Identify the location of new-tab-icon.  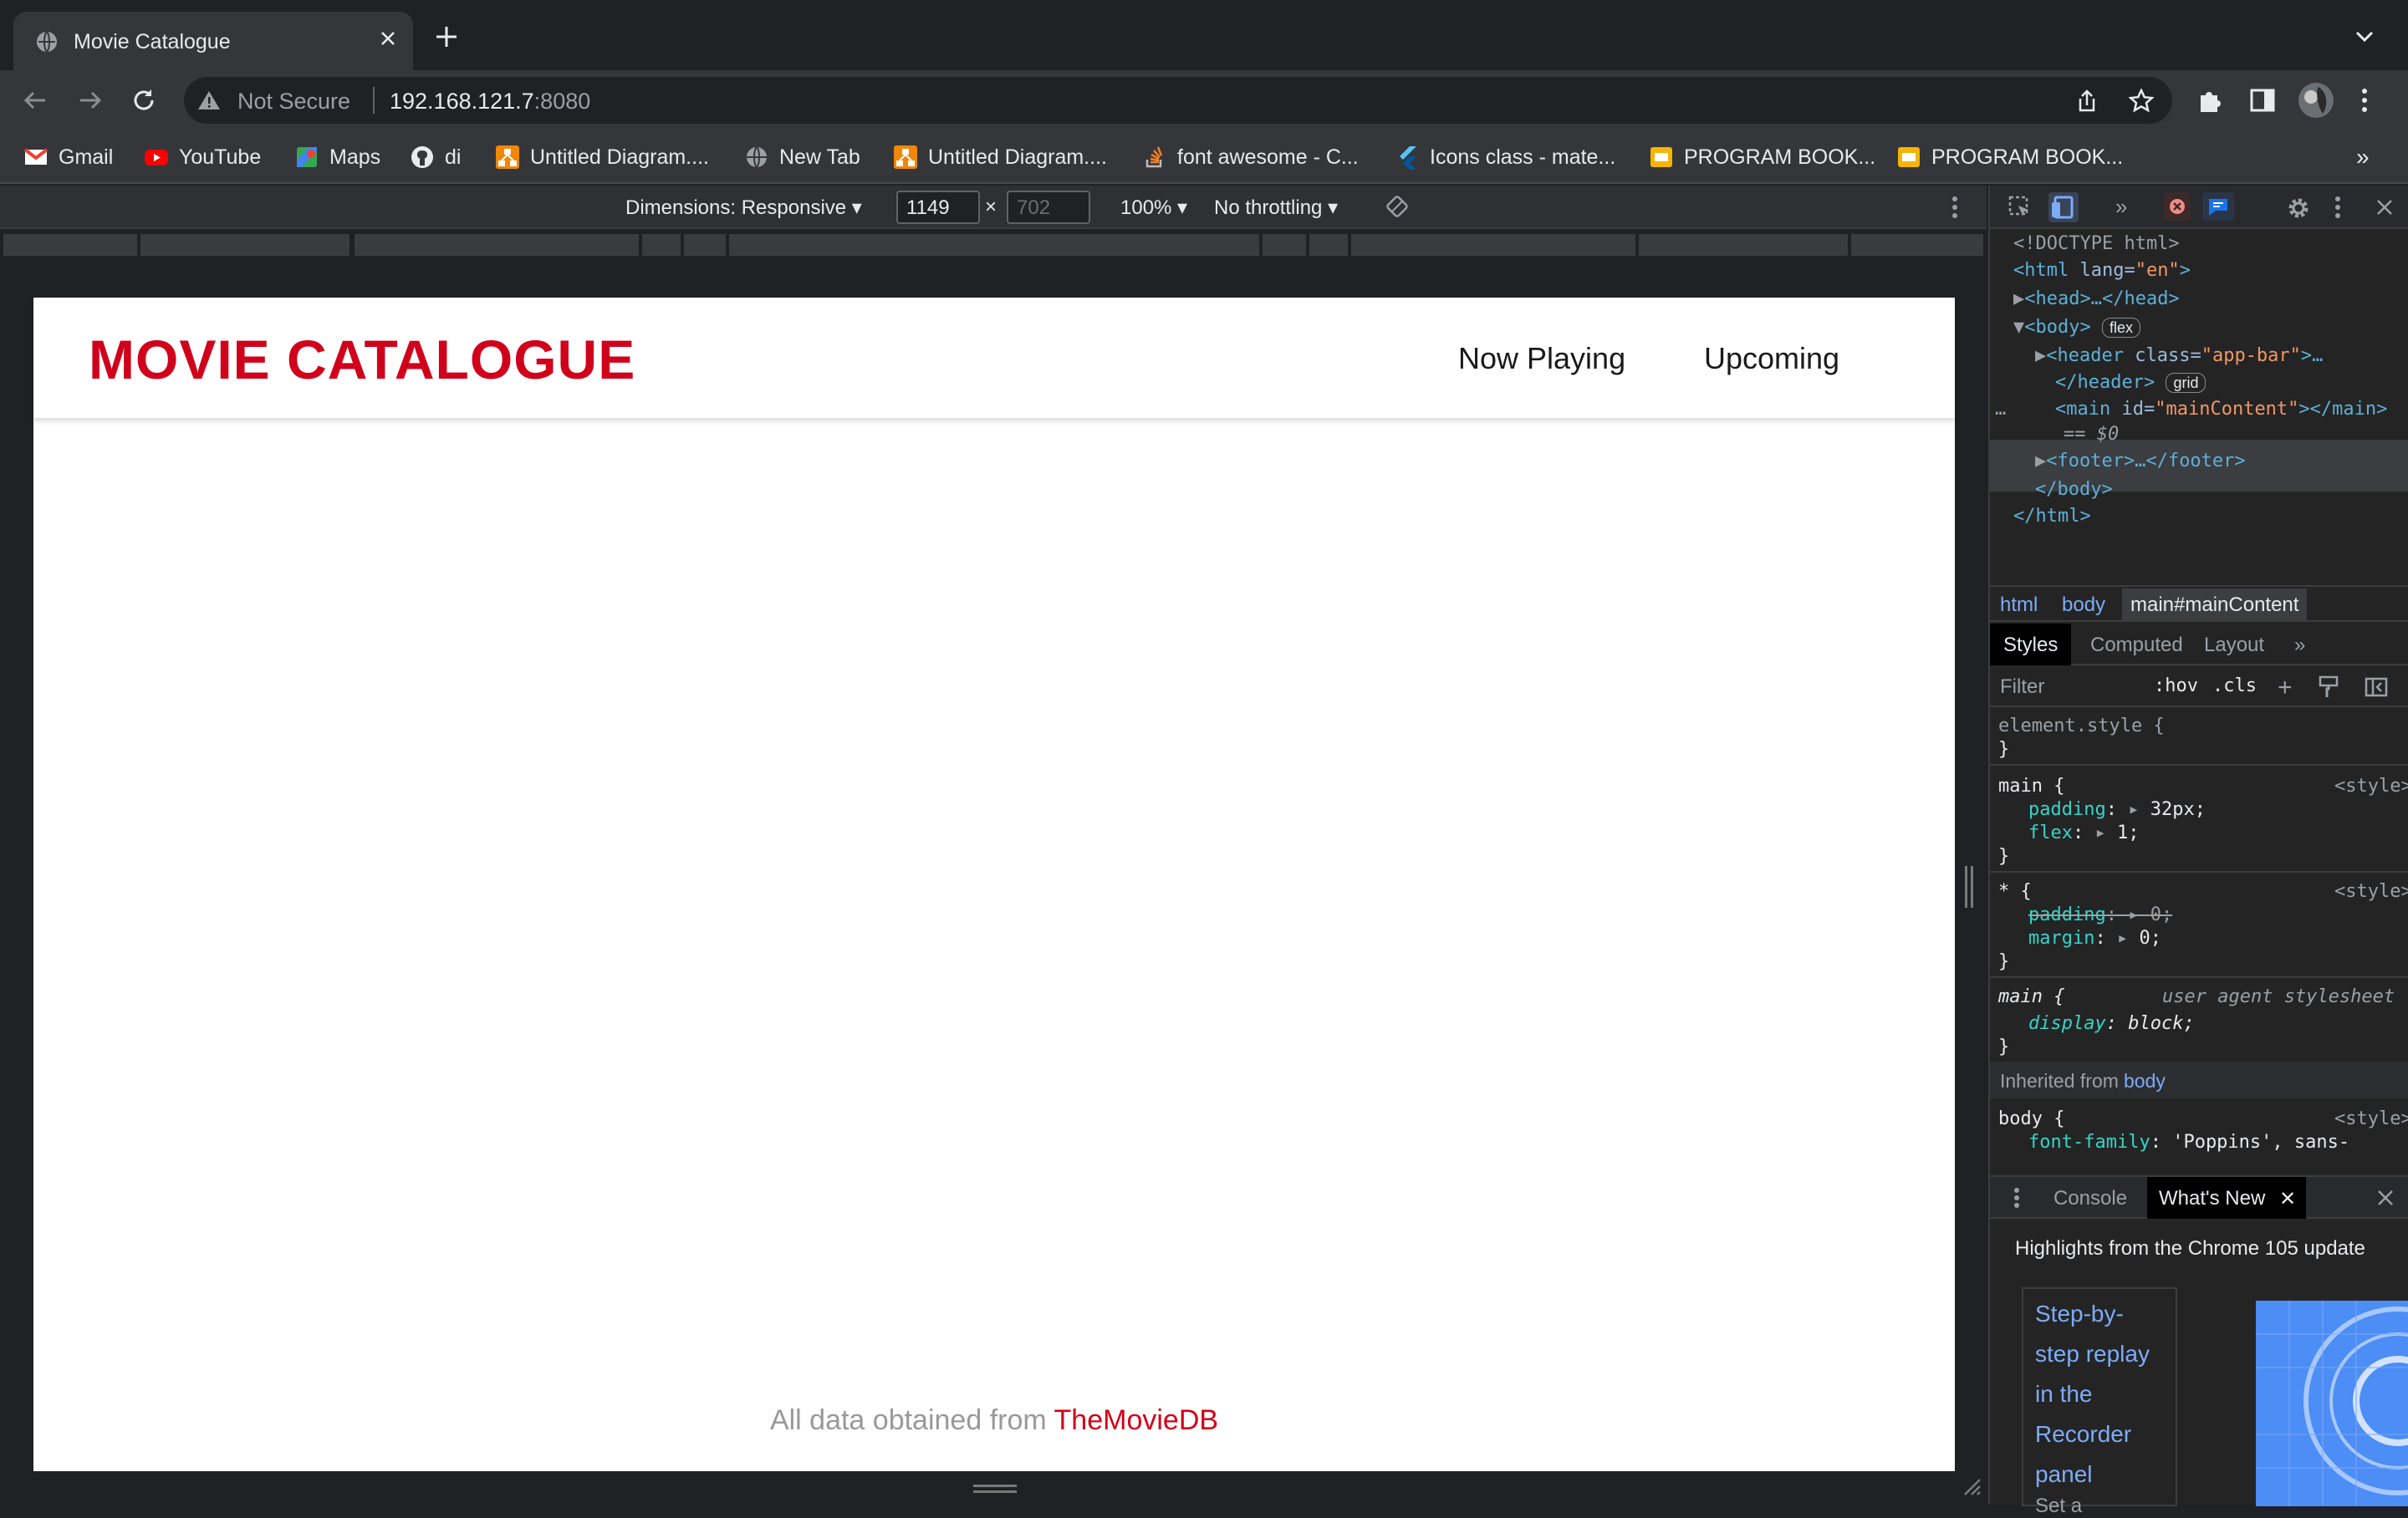
(446, 36).